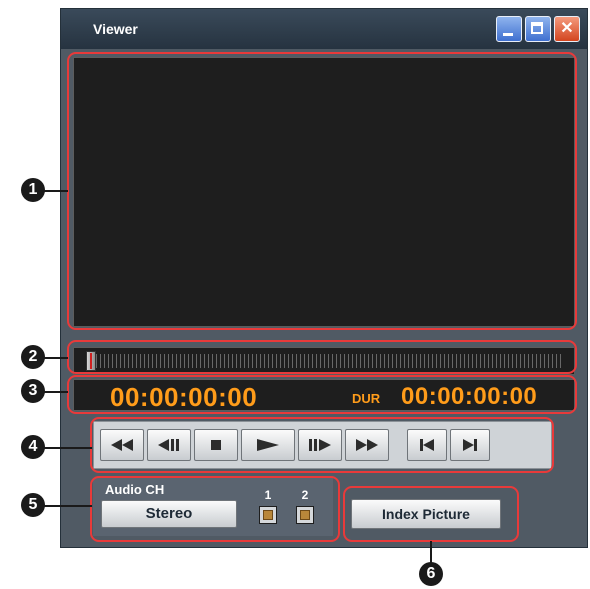 Image resolution: width=590 pixels, height=589 pixels. I want to click on index-picture-button: Index Picture, so click(426, 514).